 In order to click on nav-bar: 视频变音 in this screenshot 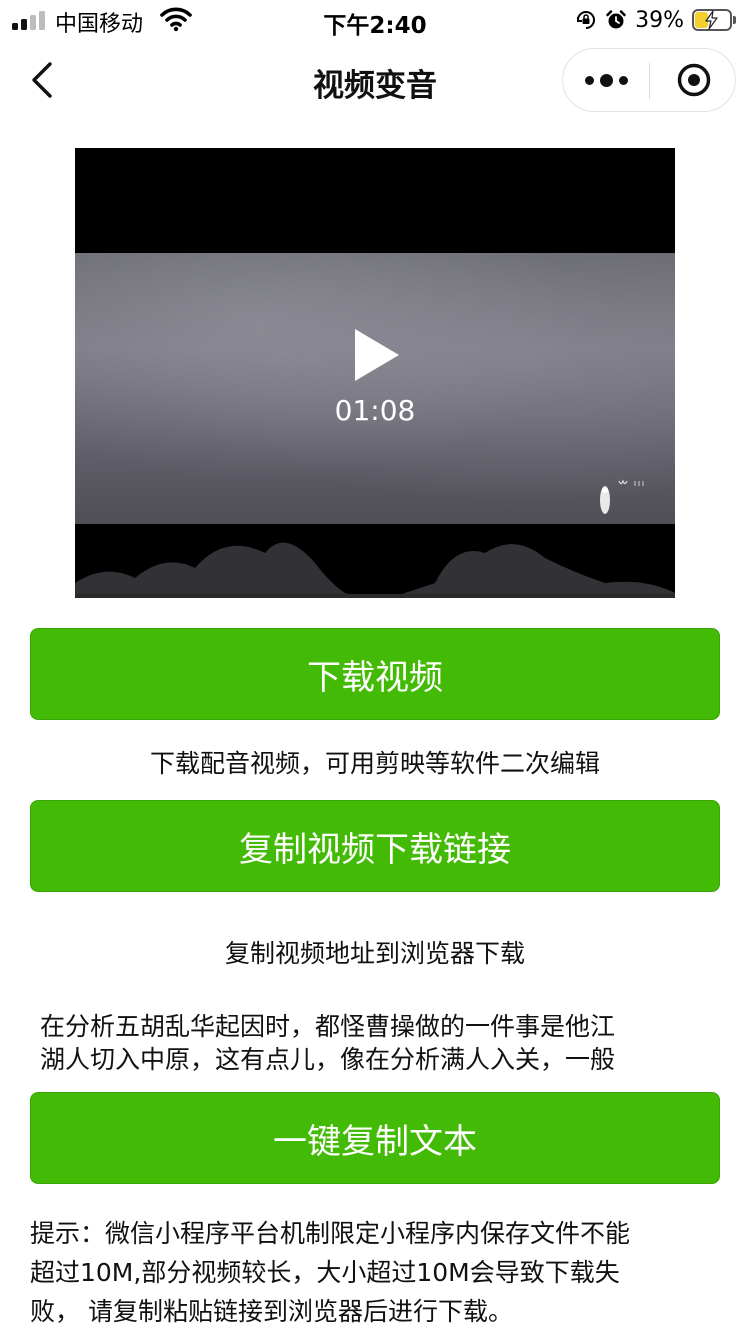, I will do `click(375, 80)`.